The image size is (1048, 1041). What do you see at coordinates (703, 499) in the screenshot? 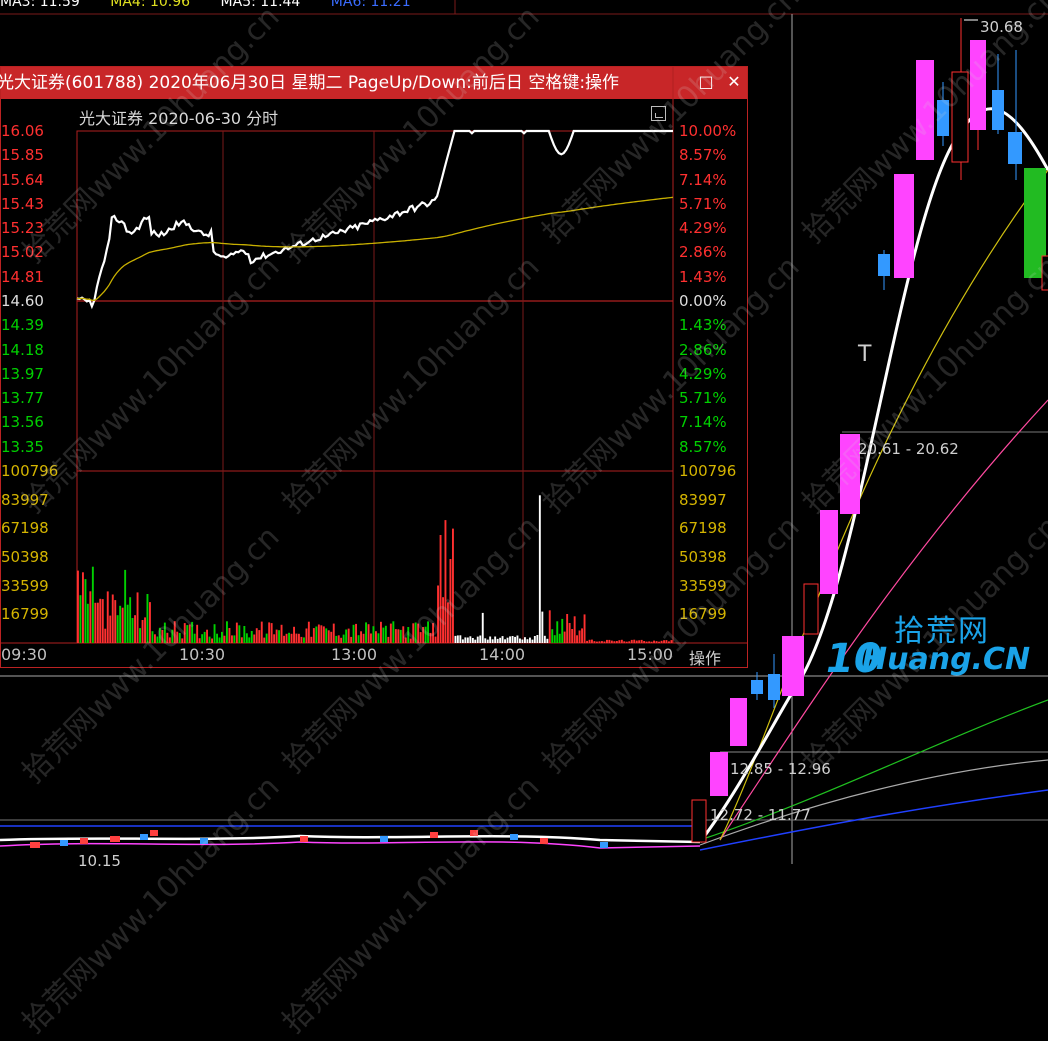
I see `vol-tick-right: 83997` at bounding box center [703, 499].